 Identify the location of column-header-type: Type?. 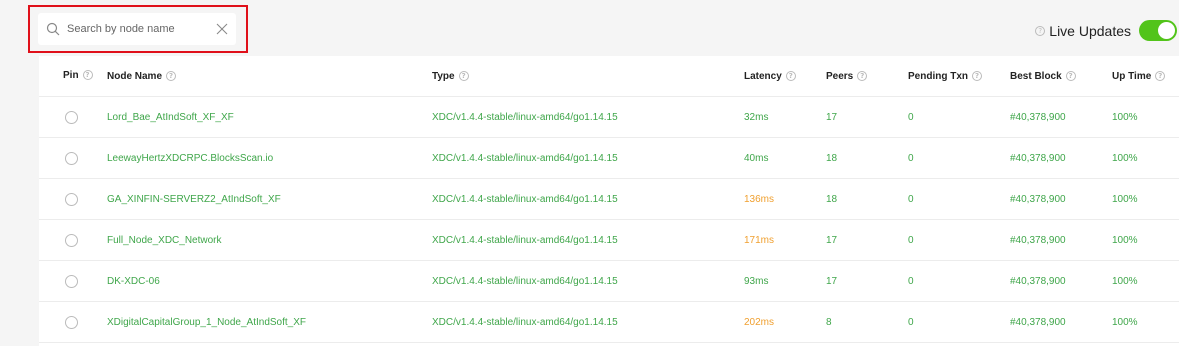
(450, 76).